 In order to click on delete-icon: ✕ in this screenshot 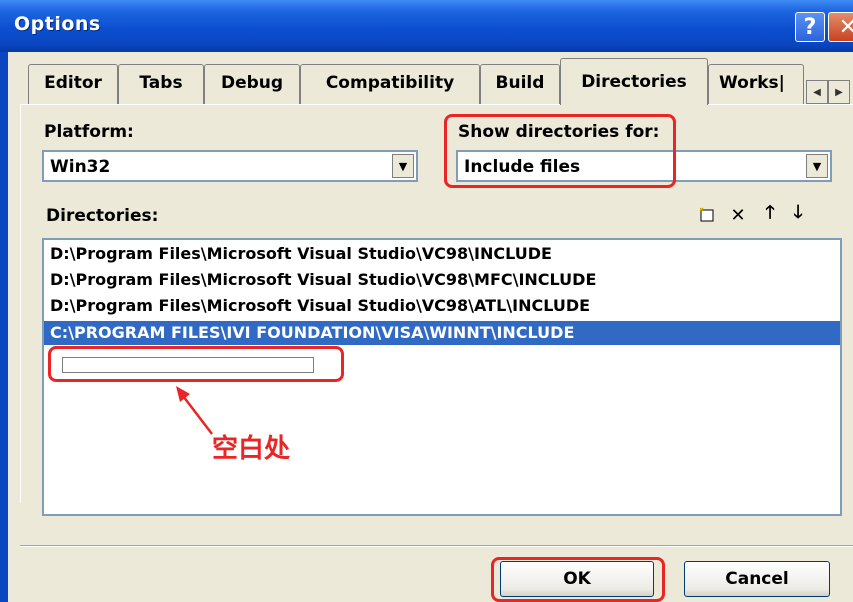, I will do `click(738, 215)`.